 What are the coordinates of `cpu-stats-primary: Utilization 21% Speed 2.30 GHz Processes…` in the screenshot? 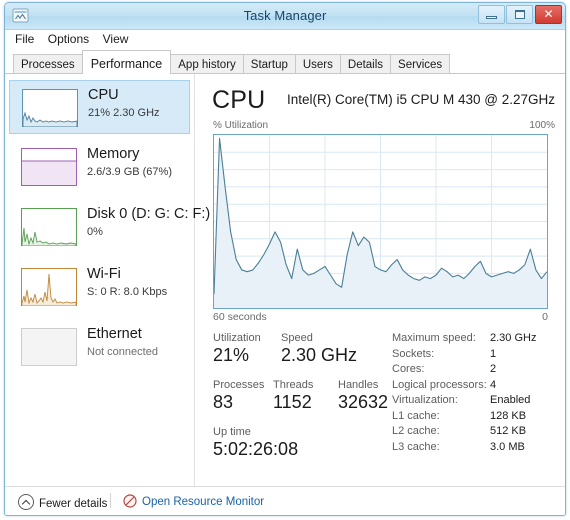 It's located at (308, 402).